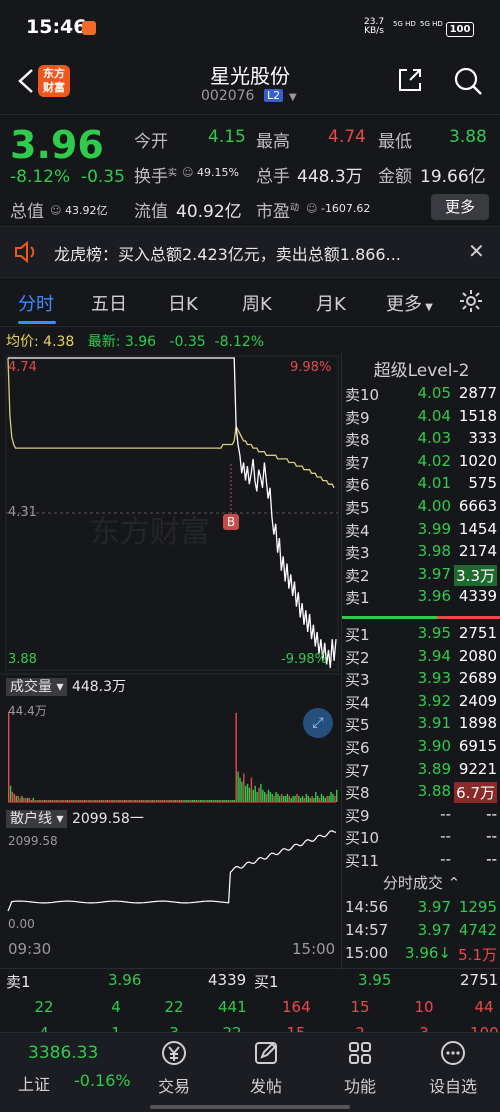  I want to click on settings-gear-icon, so click(471, 301).